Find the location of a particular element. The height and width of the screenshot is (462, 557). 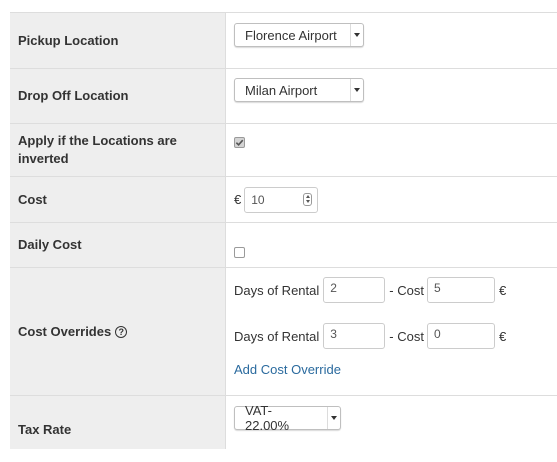

row-dropoff-location: Drop Off Location Milan Airport is located at coordinates (283, 96).